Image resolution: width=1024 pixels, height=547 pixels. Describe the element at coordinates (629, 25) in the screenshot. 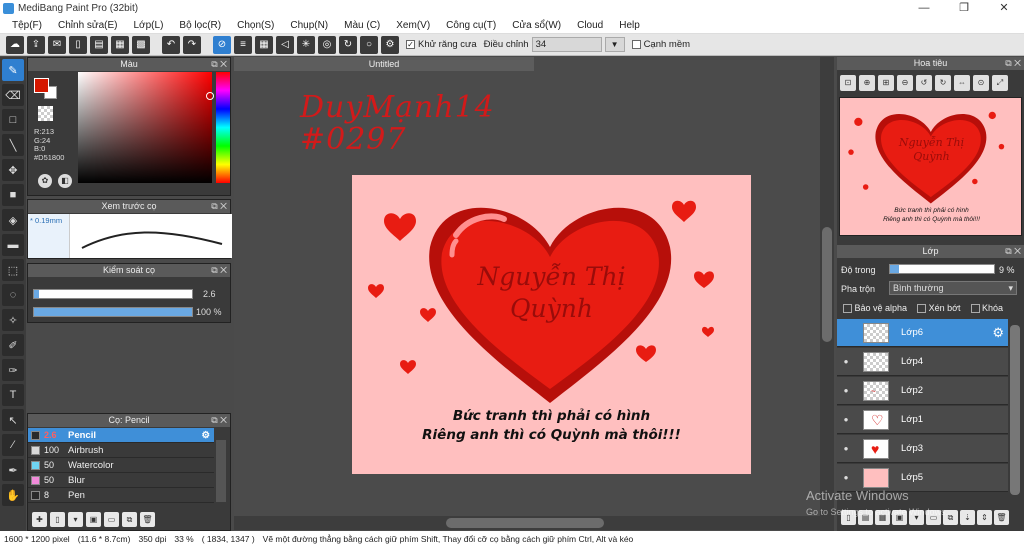

I see `menu-help: Help` at that location.